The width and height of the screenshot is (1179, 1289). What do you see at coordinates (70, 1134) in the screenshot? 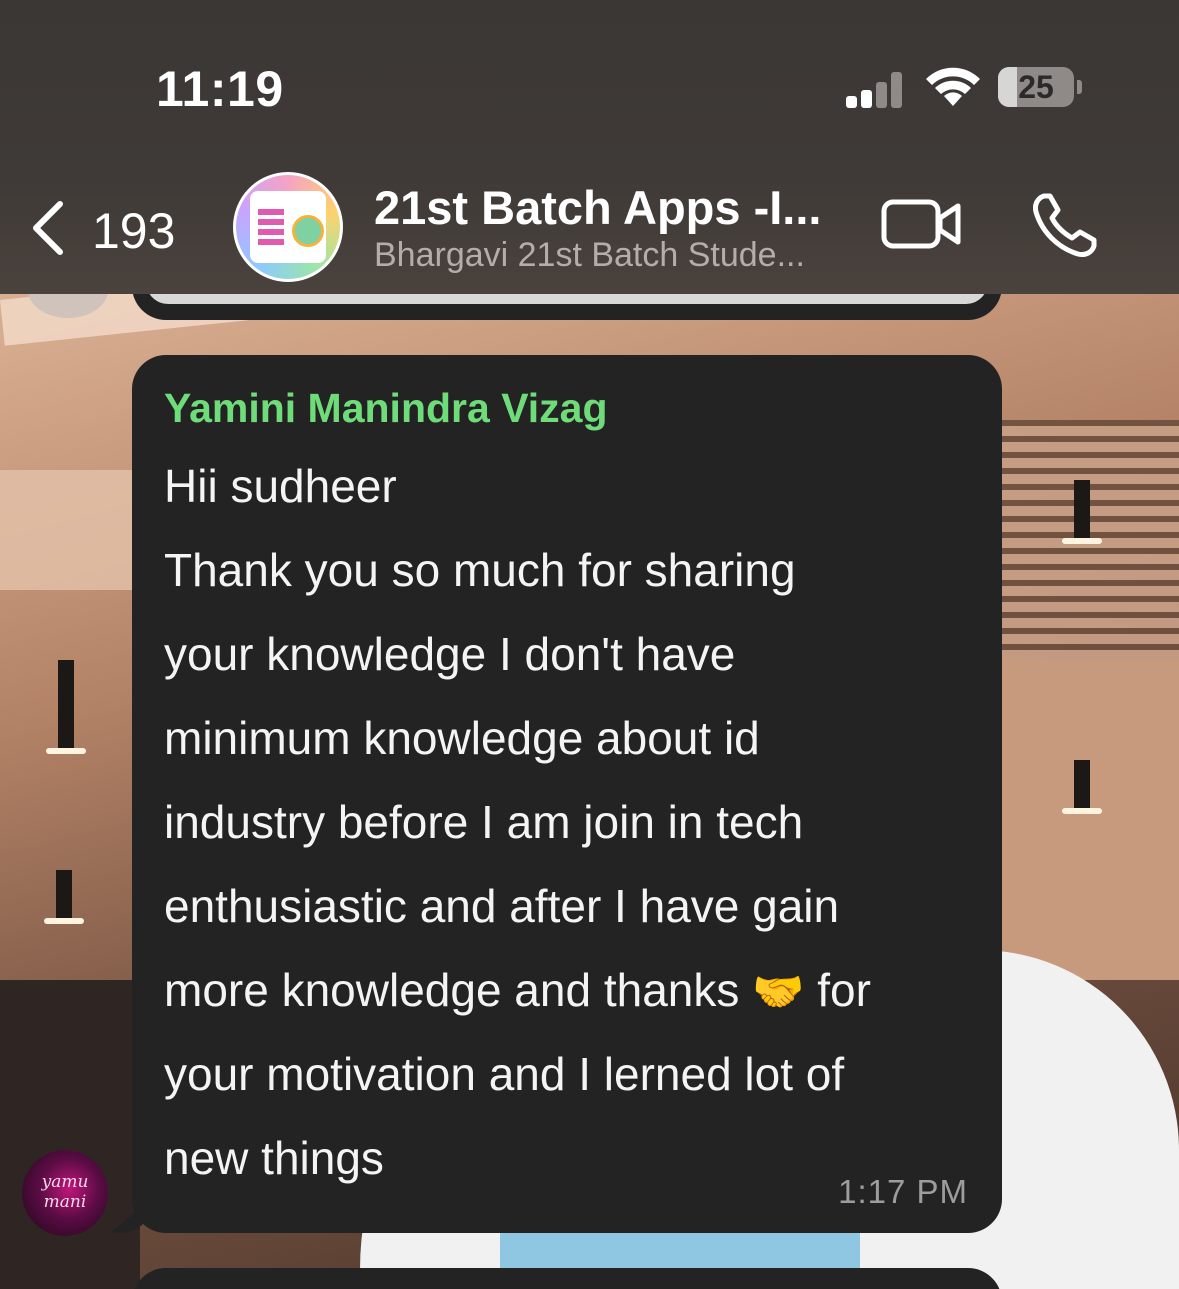
I see `wallpaper-shadow` at bounding box center [70, 1134].